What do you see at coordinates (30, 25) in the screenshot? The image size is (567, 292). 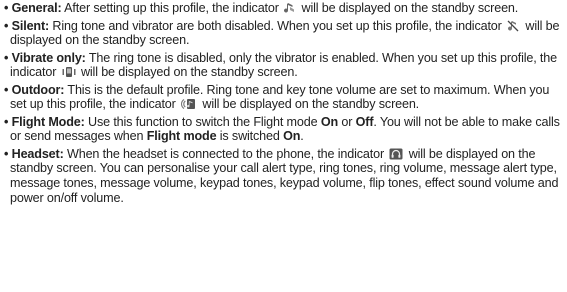 I see `profile-term-silent: Silent:` at bounding box center [30, 25].